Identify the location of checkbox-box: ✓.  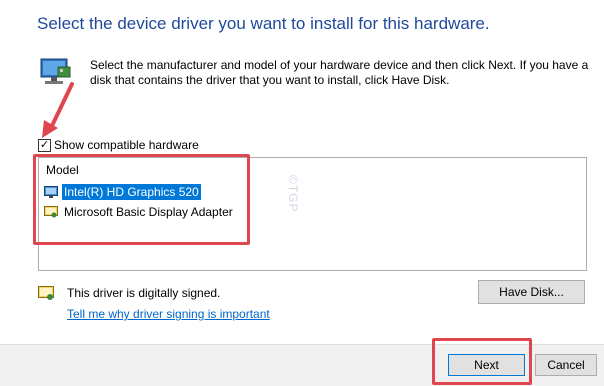
(44, 145).